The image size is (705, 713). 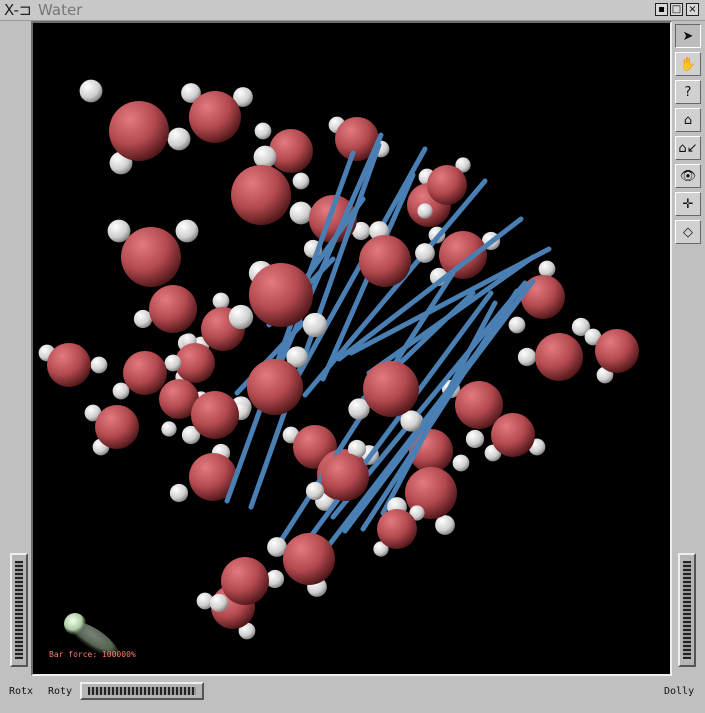 I want to click on help-button: ?, so click(x=688, y=92).